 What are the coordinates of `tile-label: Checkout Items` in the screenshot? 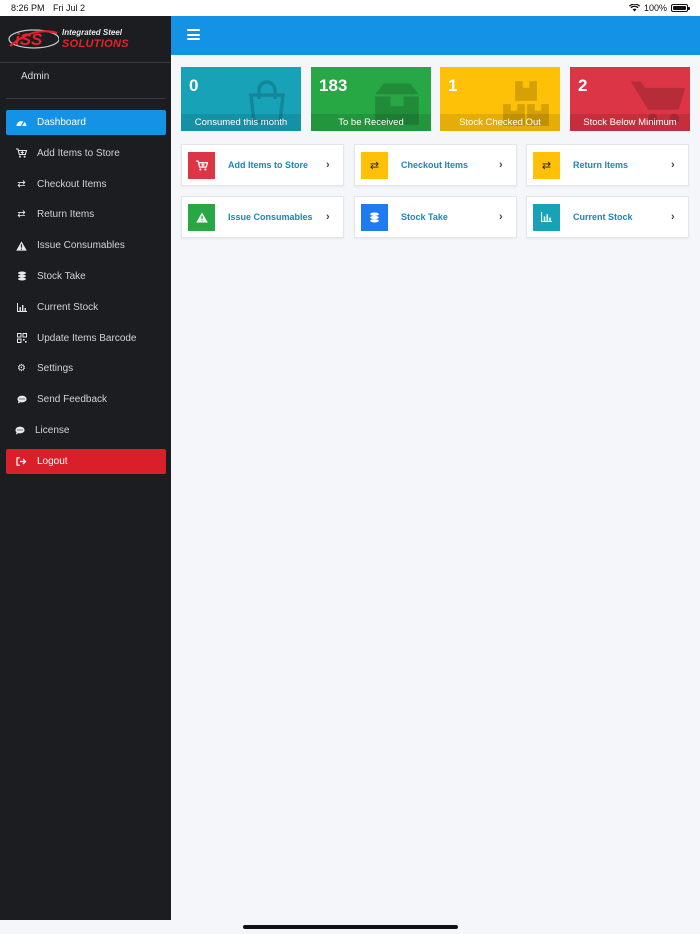 It's located at (435, 165).